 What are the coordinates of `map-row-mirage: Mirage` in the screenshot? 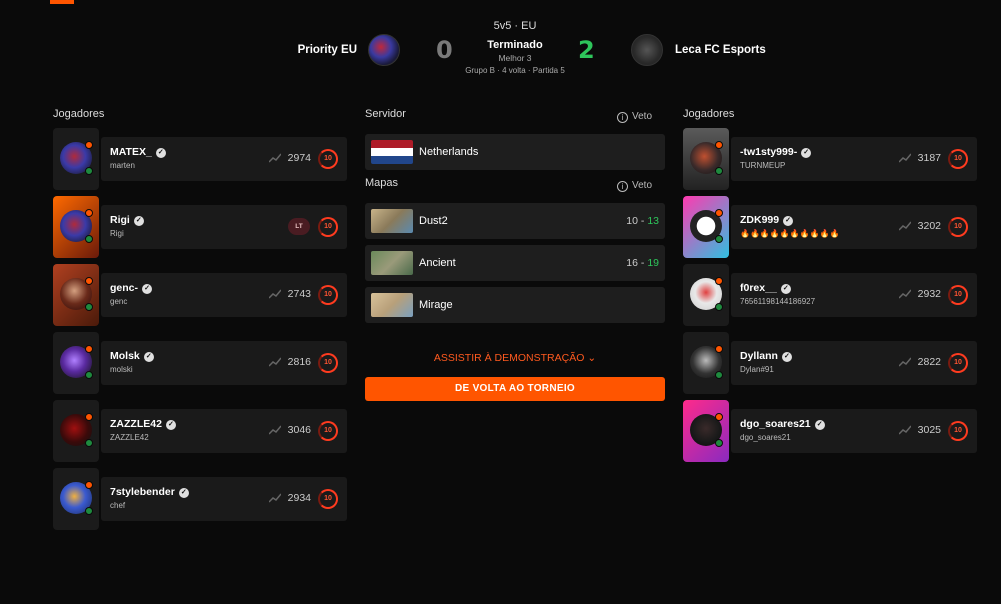 It's located at (515, 305).